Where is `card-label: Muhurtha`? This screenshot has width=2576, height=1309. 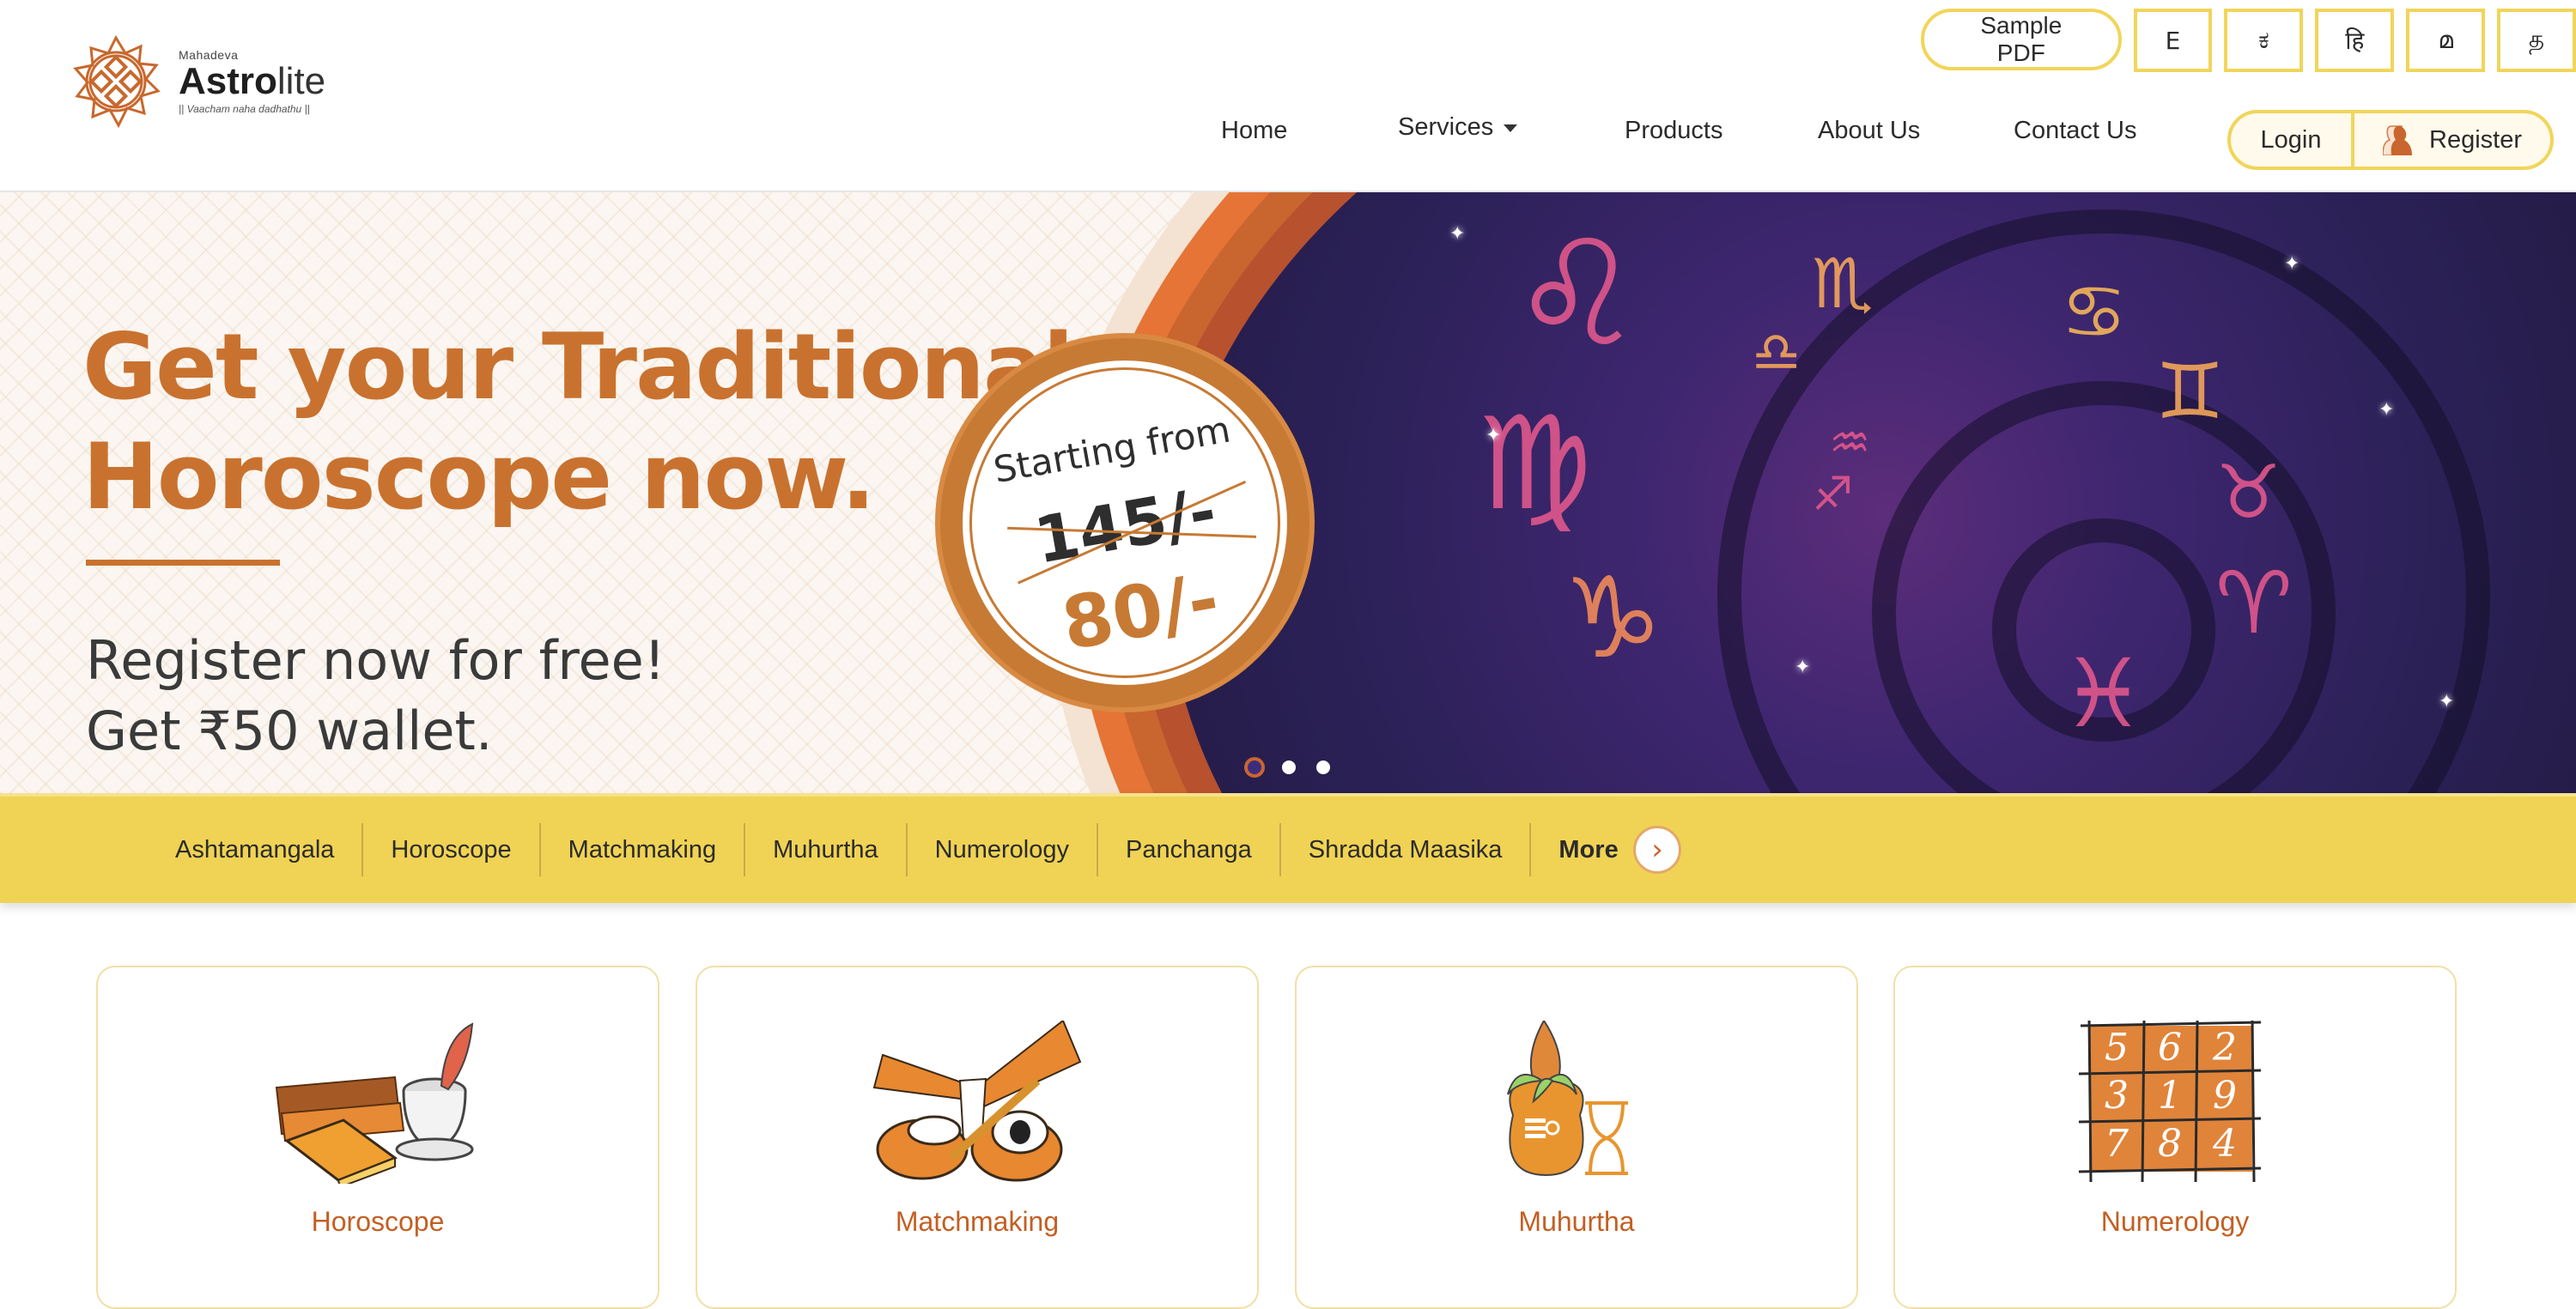
card-label: Muhurtha is located at coordinates (1576, 1221).